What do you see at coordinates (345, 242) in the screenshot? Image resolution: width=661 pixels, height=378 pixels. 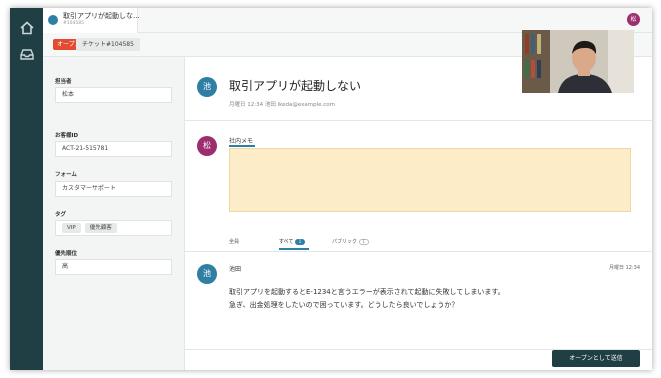 I see `filter-public-label: パブリック` at bounding box center [345, 242].